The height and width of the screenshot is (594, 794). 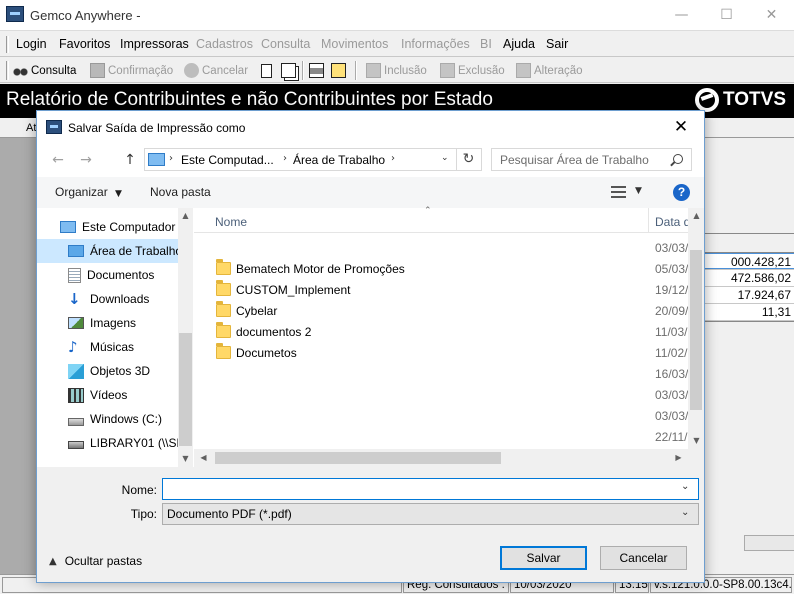 I want to click on confirmacao-button: Confirmação, so click(x=131, y=70).